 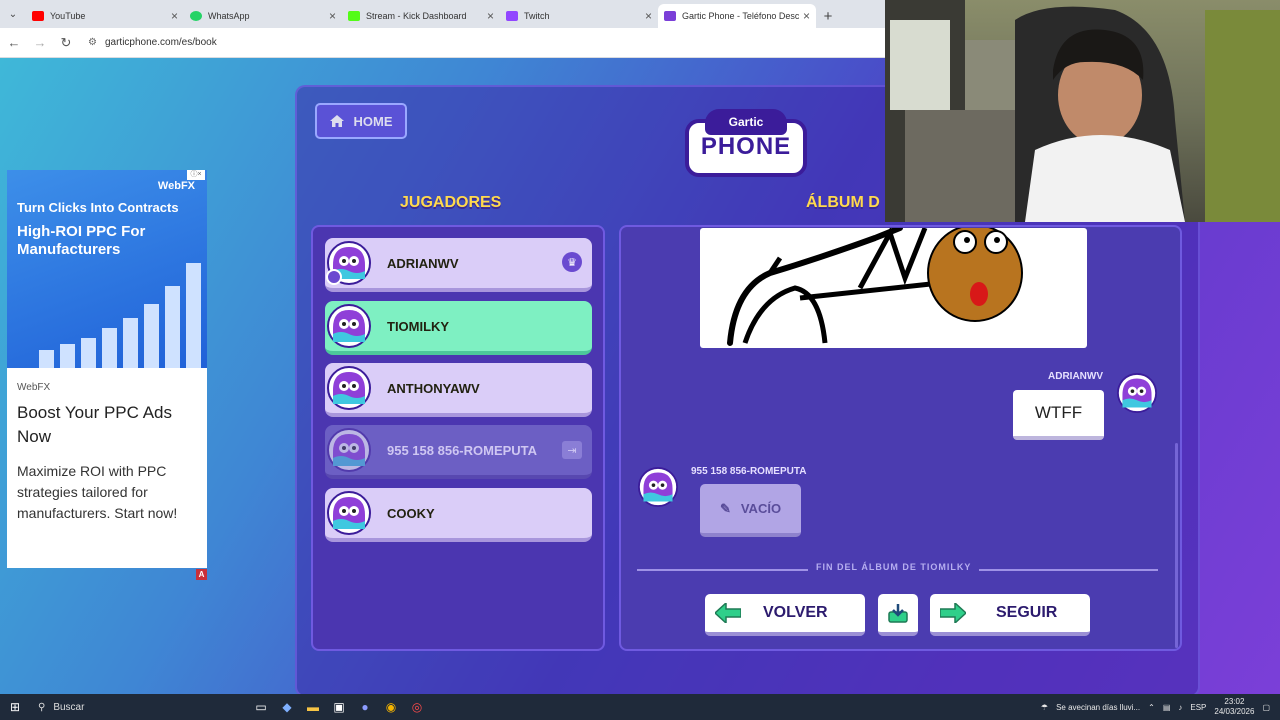 I want to click on arrow-left-icon, so click(x=728, y=613).